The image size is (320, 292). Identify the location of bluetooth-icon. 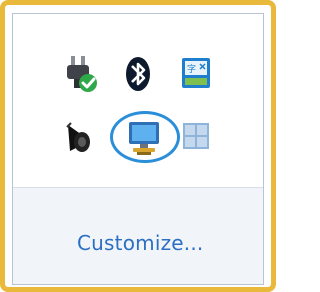
(138, 74).